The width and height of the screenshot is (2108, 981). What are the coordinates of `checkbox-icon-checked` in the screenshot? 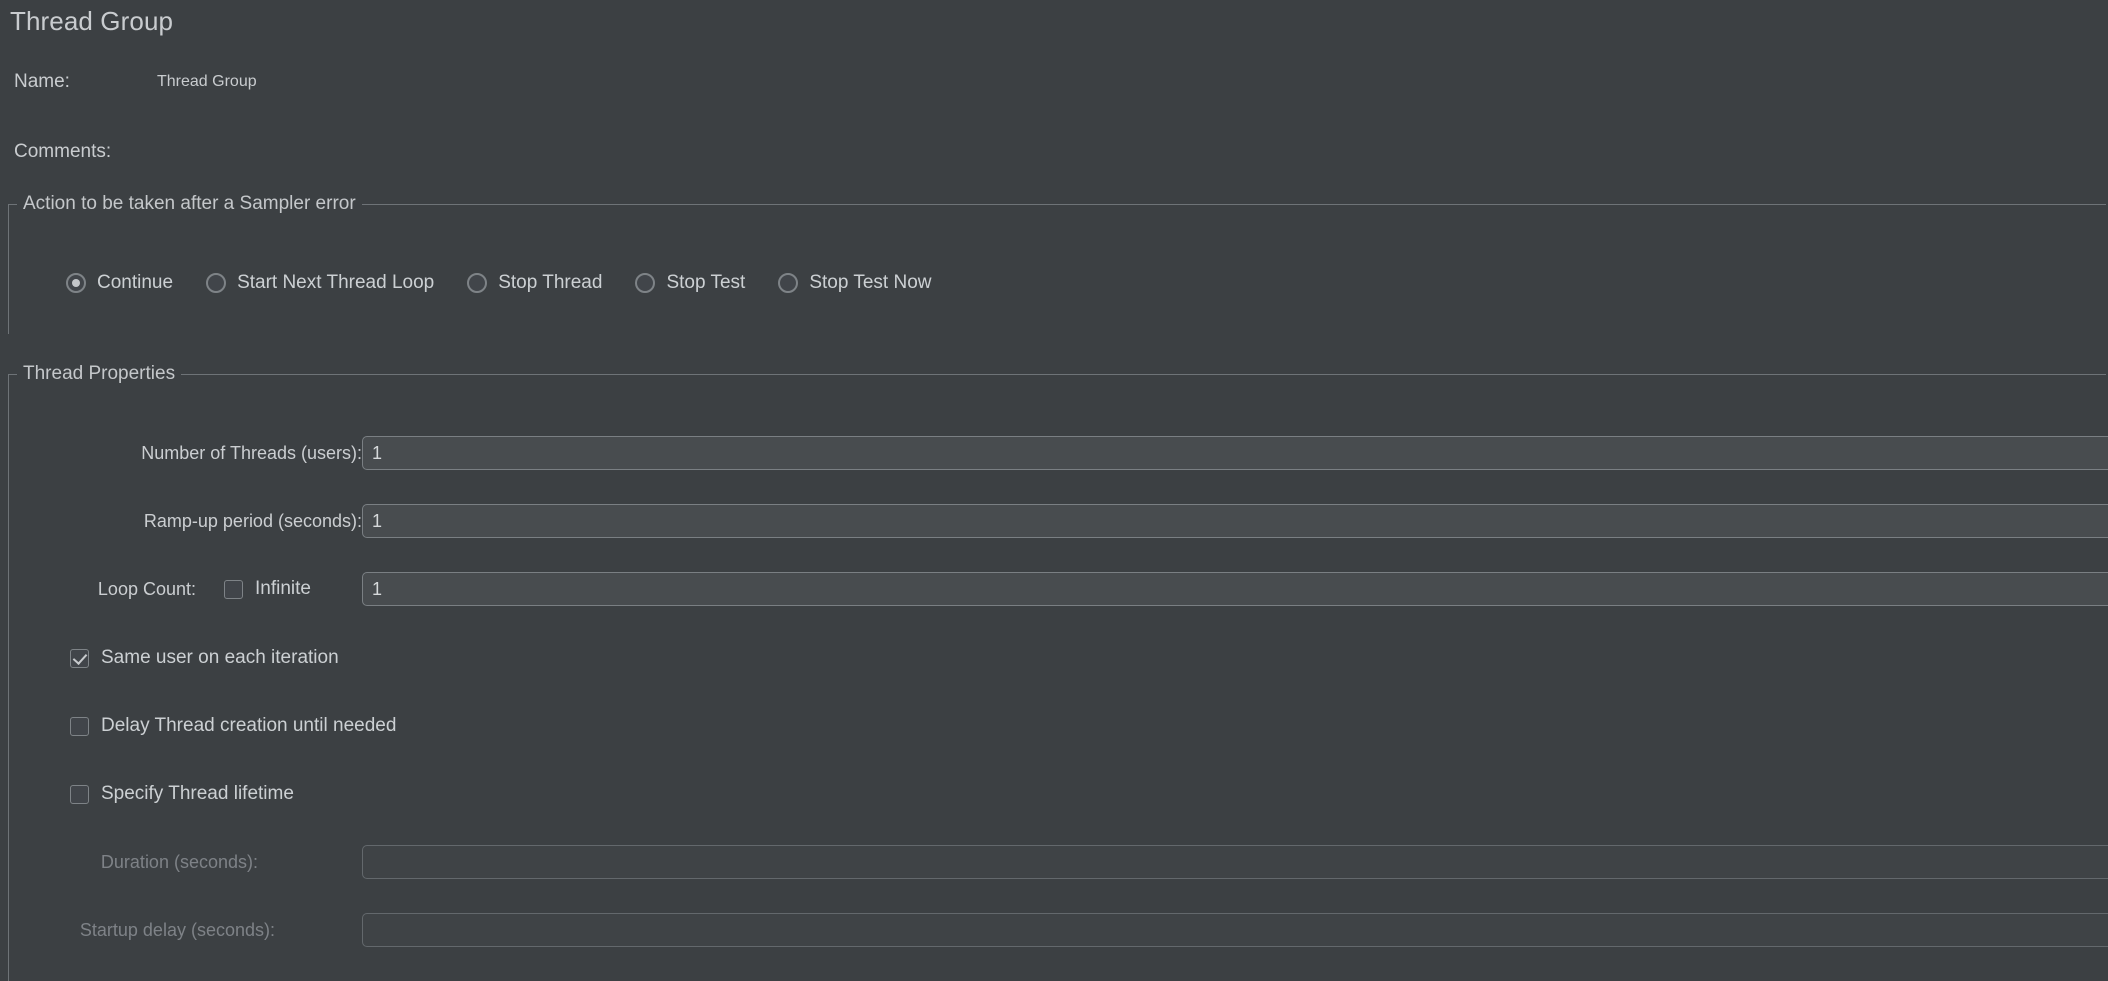 It's located at (79, 658).